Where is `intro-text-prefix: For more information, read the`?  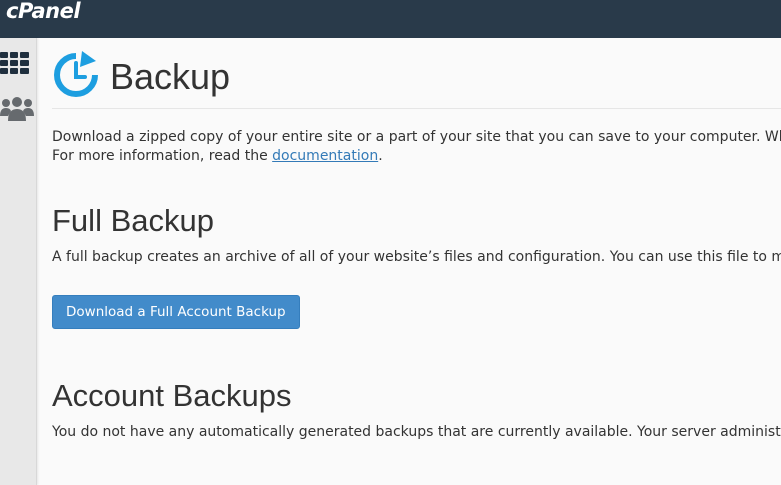
intro-text-prefix: For more information, read the is located at coordinates (162, 156).